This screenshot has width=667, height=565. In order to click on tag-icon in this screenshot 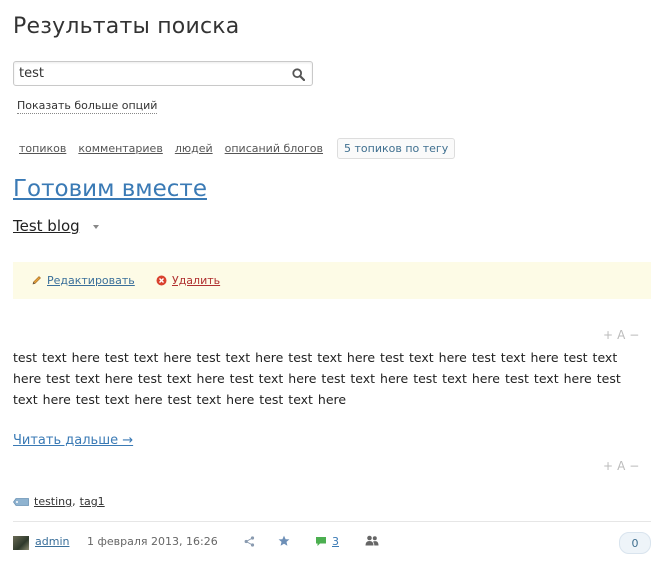, I will do `click(21, 501)`.